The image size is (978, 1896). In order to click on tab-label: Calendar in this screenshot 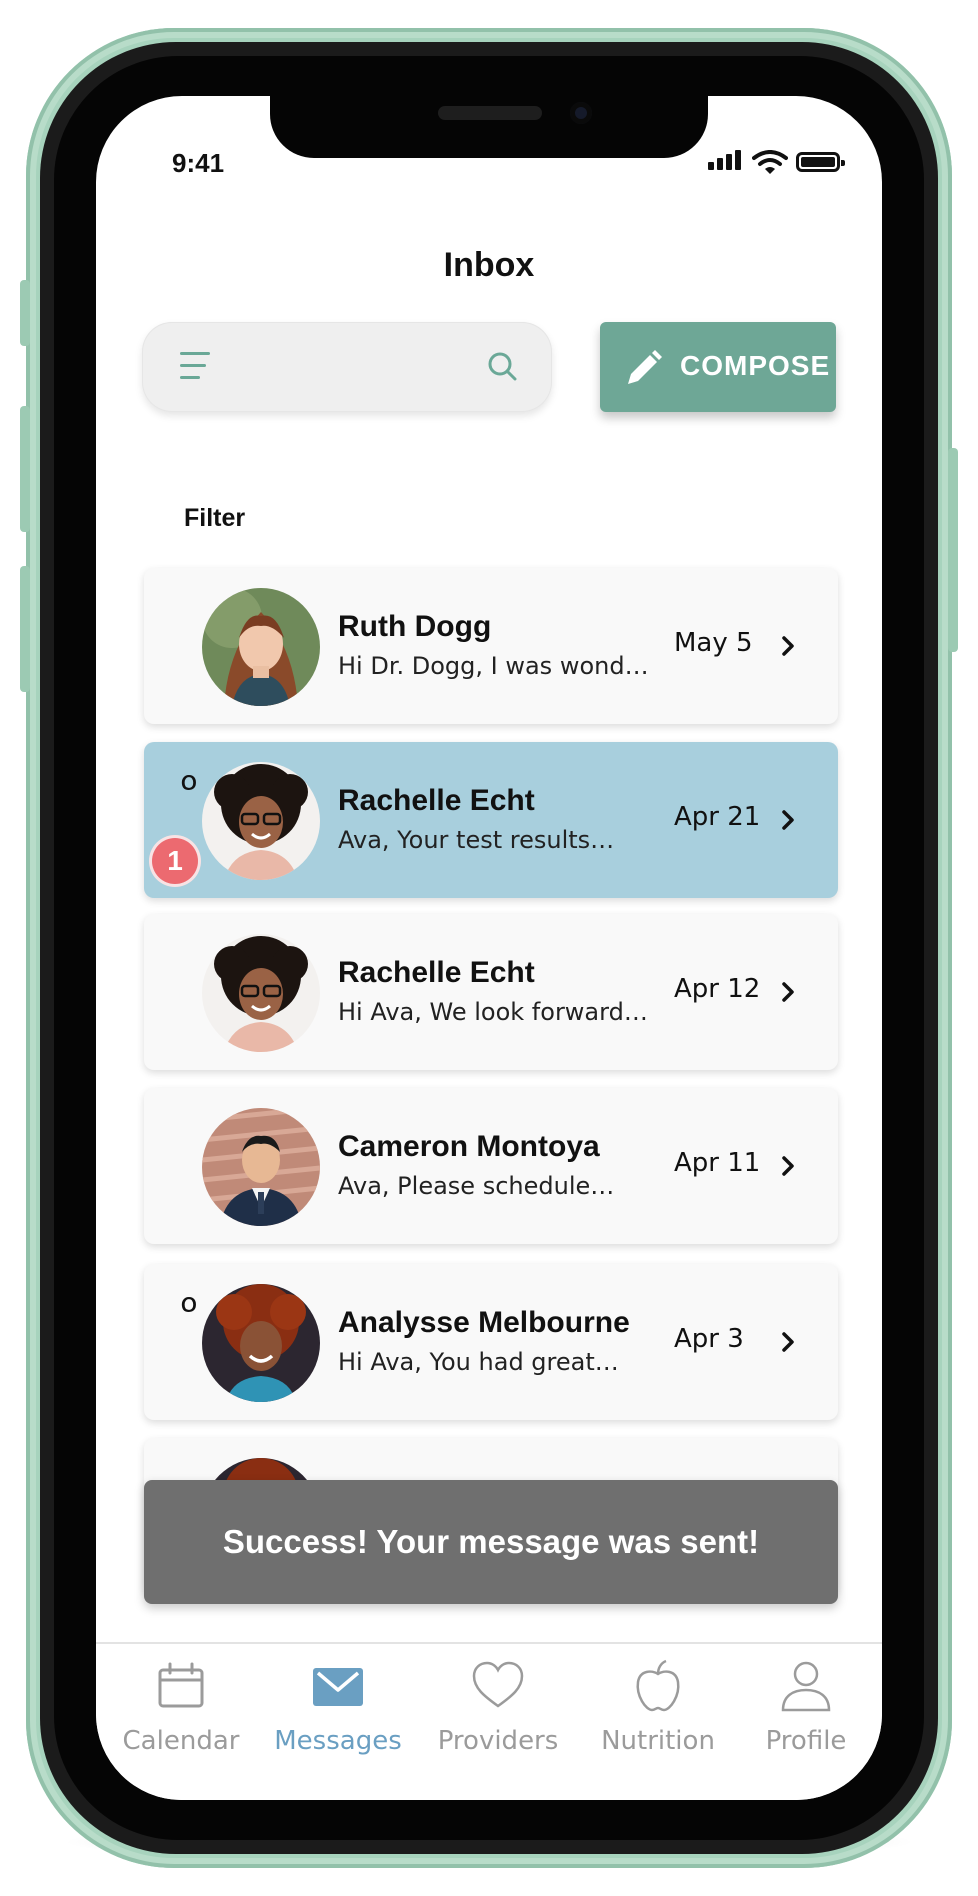, I will do `click(181, 1741)`.